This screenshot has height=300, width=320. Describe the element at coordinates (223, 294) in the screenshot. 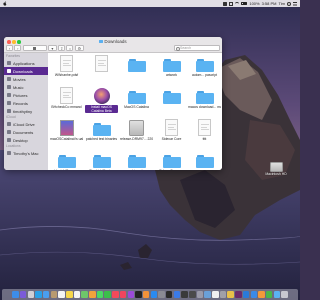

I see `disk-utility-icon` at that location.